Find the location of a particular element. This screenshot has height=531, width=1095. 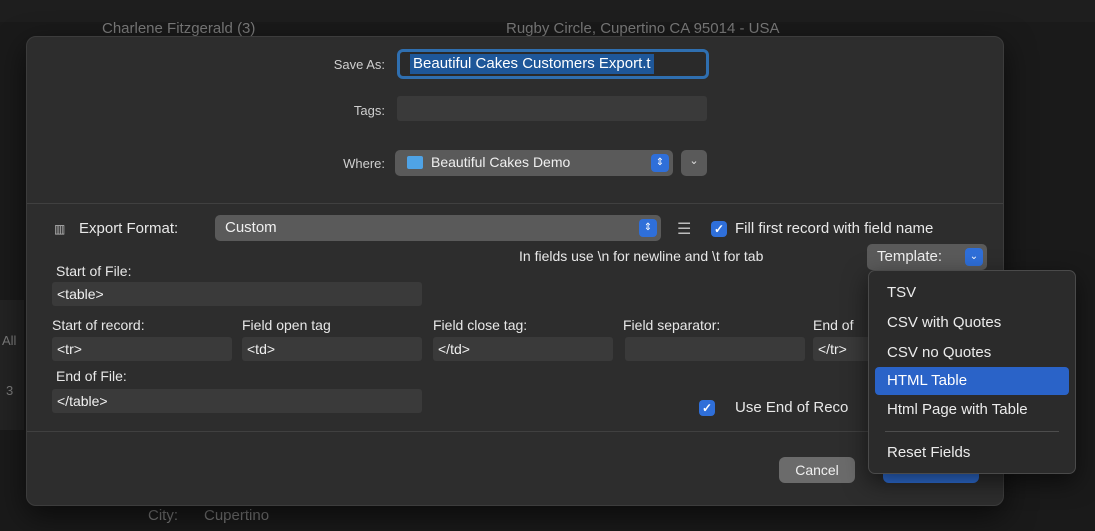

field-open-tag-label: Field open tag is located at coordinates (286, 325).